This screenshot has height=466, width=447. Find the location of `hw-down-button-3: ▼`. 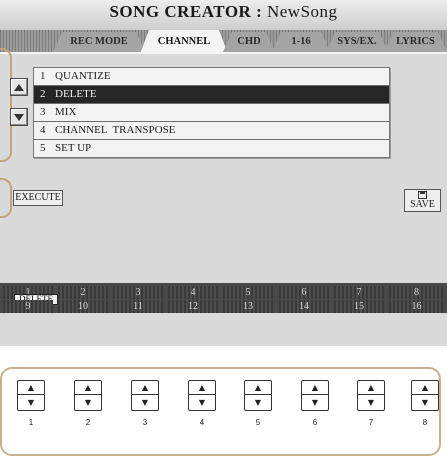

hw-down-button-3: ▼ is located at coordinates (145, 403).